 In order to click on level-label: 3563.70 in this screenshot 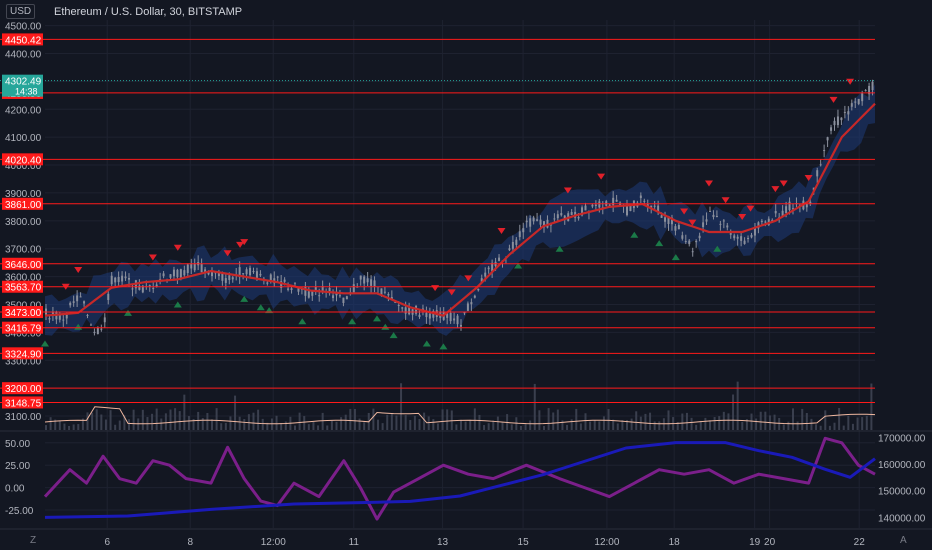, I will do `click(23, 288)`.